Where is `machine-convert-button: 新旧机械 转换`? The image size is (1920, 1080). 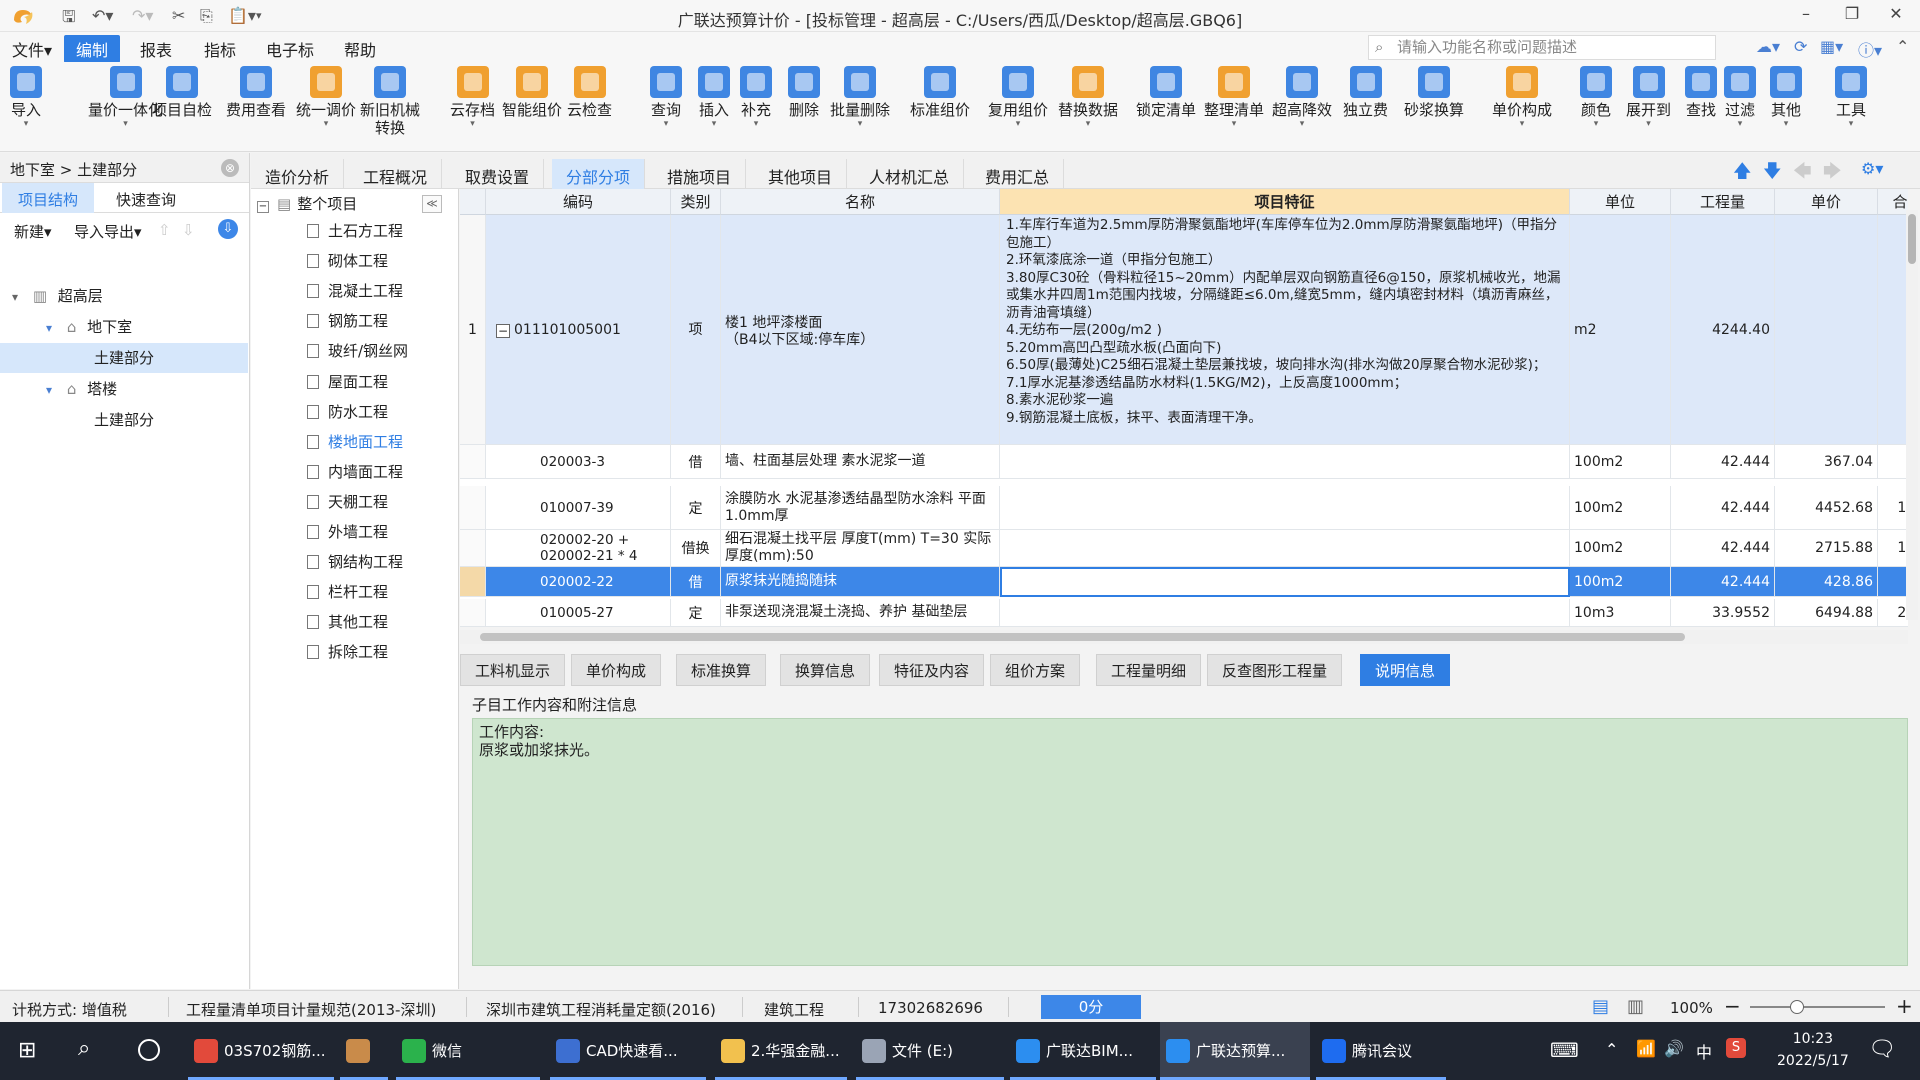 machine-convert-button: 新旧机械 转换 is located at coordinates (390, 101).